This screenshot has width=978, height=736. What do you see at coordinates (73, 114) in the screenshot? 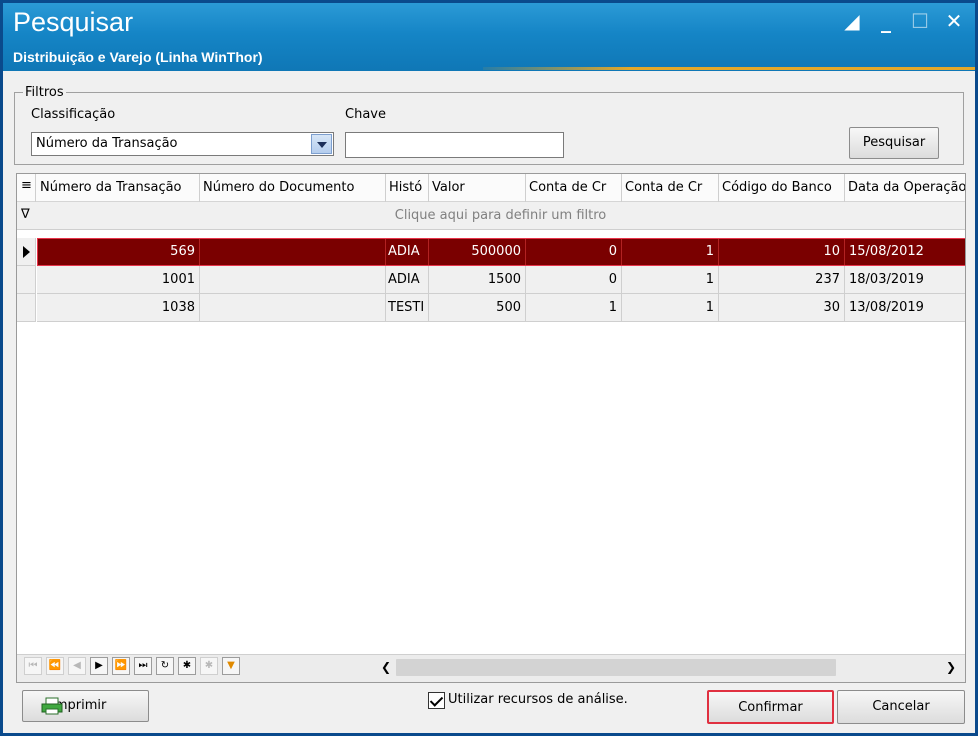
I see `classification-label: Classificação` at bounding box center [73, 114].